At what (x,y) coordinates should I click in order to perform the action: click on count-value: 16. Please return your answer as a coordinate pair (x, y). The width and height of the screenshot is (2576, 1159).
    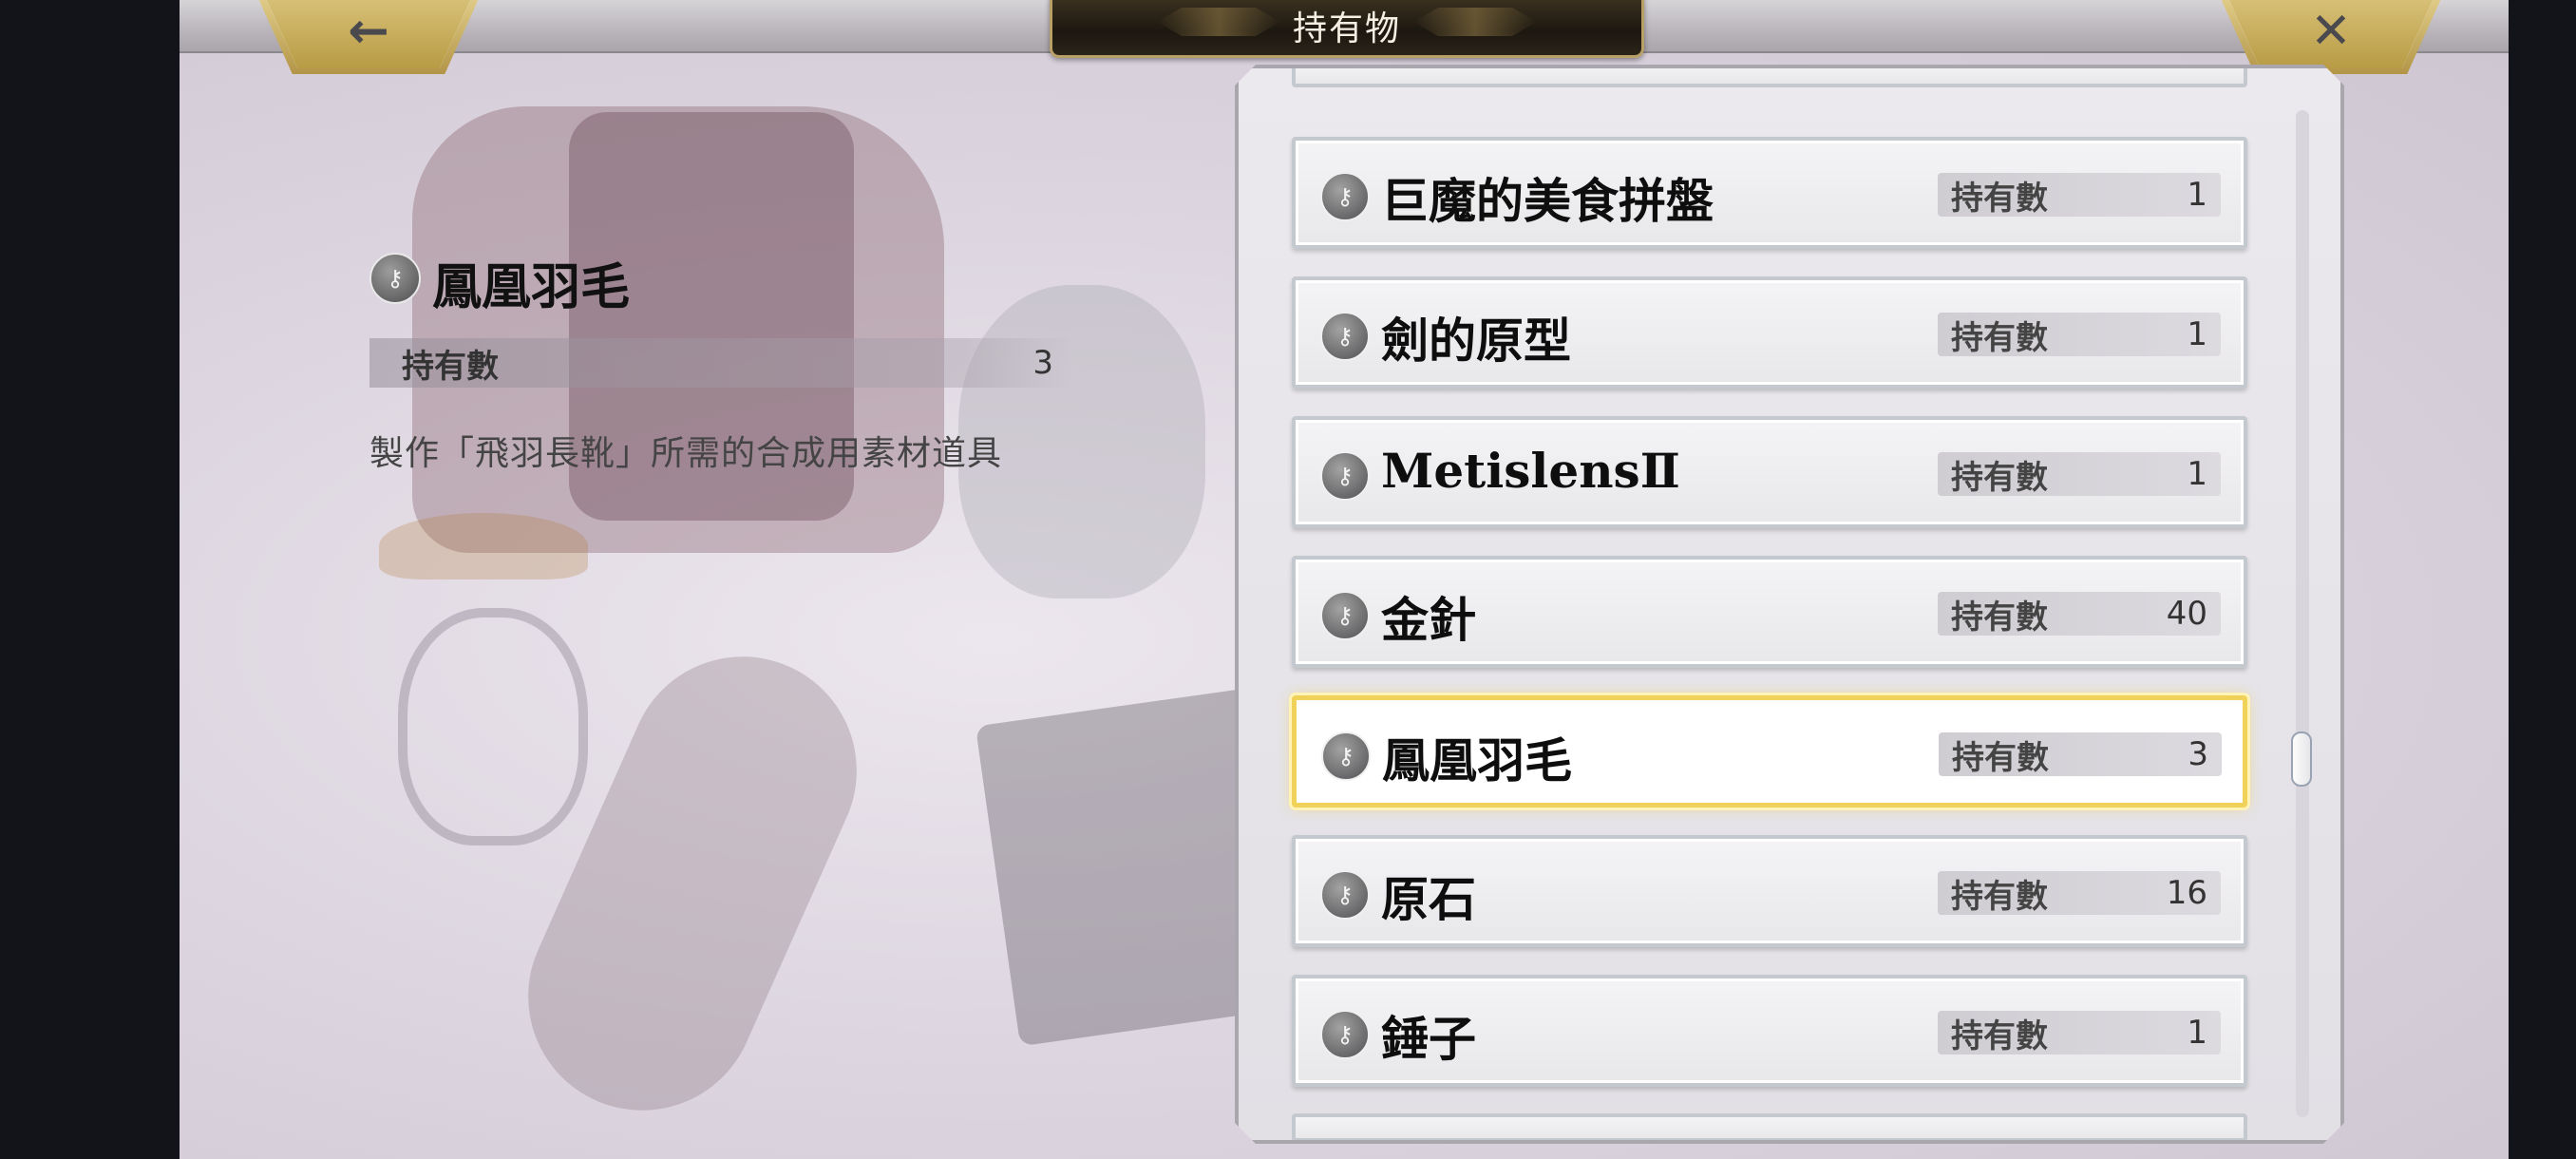
    Looking at the image, I should click on (2186, 893).